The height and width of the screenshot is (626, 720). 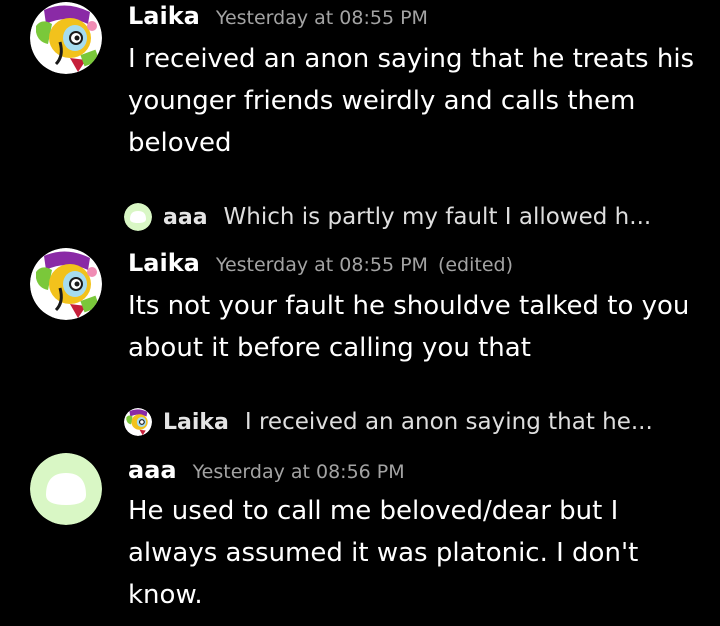 I want to click on message-header: aaa Yesterday at 08:56 PM, so click(x=266, y=470).